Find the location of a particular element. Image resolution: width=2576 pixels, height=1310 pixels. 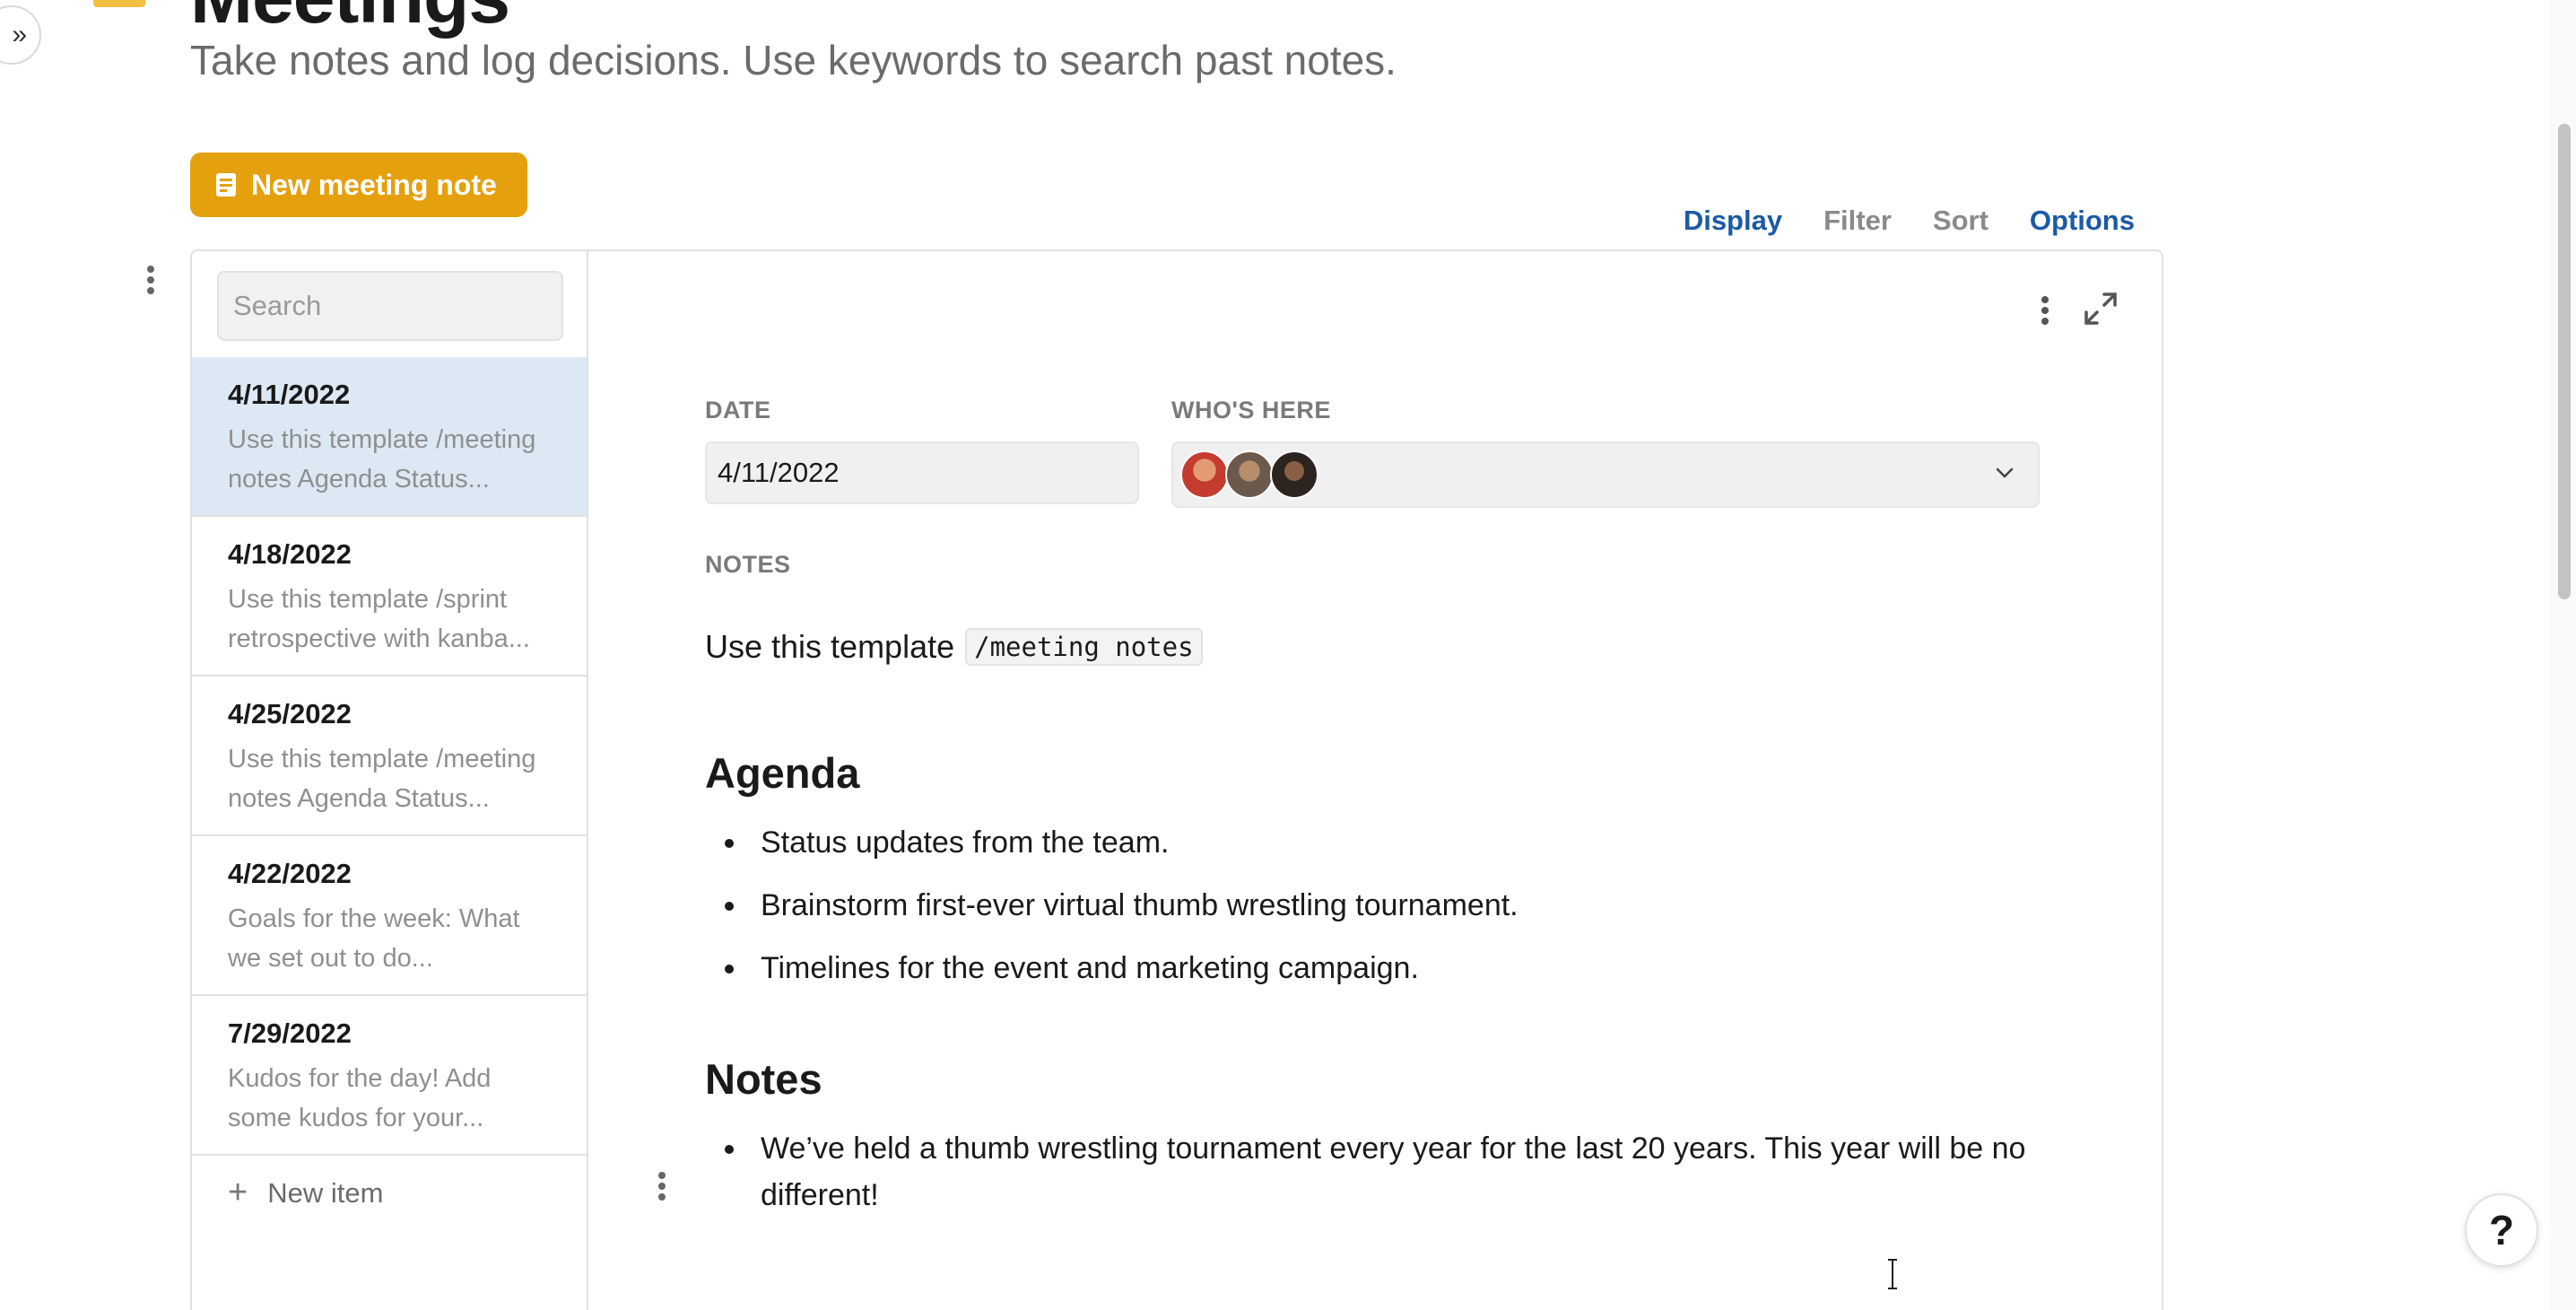

new-meeting-note-button: New meeting note is located at coordinates (358, 185).